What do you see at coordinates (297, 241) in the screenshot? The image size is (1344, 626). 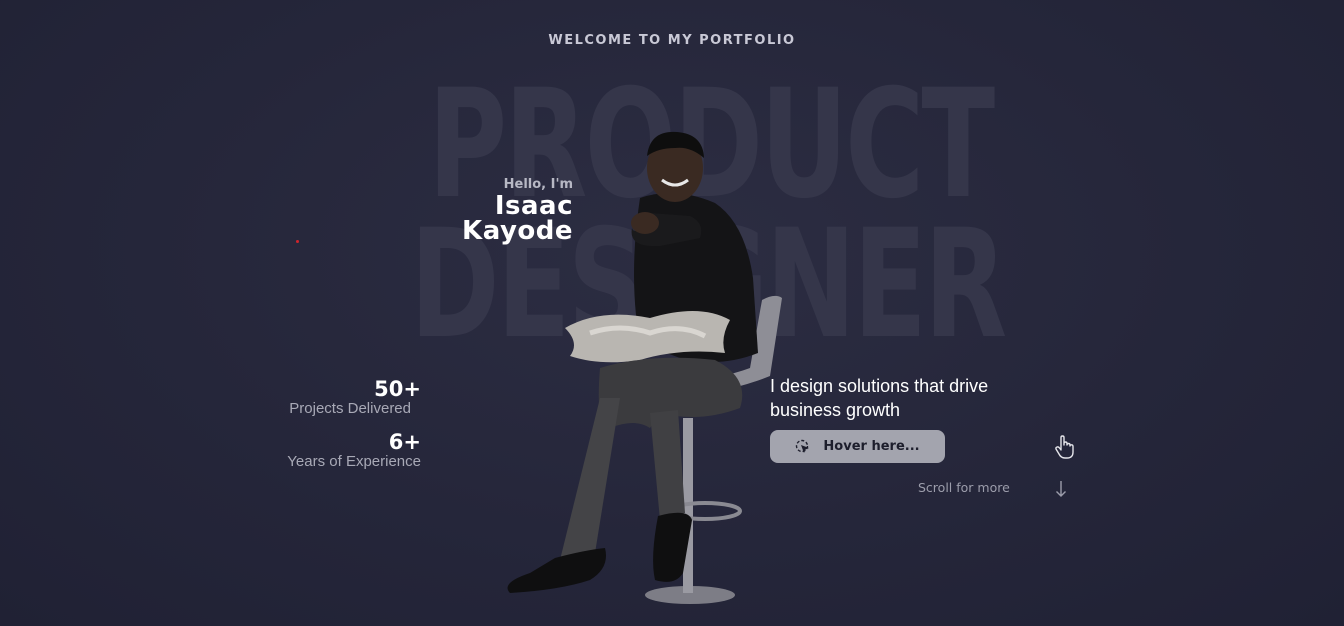 I see `accent-dot` at bounding box center [297, 241].